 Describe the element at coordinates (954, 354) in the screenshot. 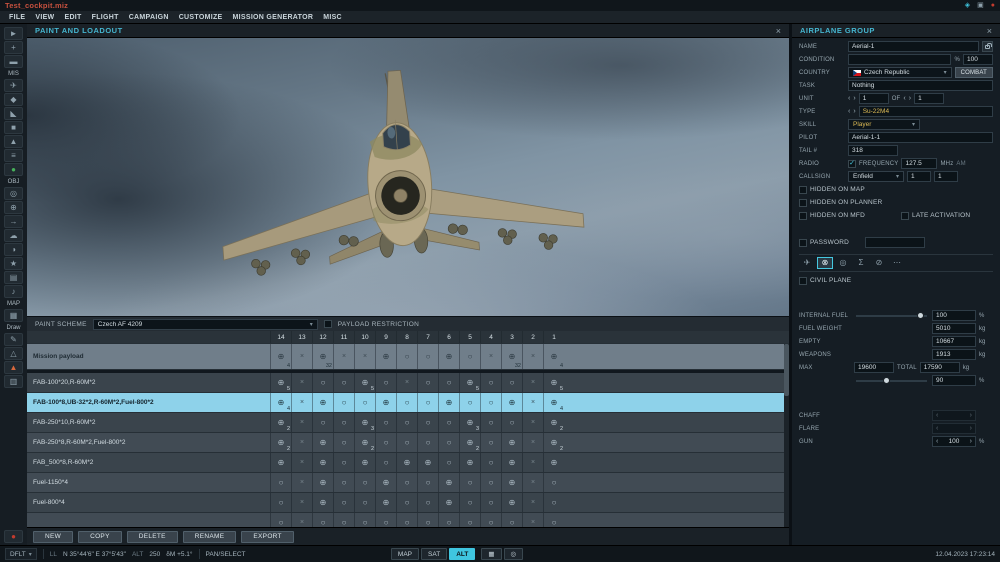

I see `weapons-weight-field: 1913` at that location.